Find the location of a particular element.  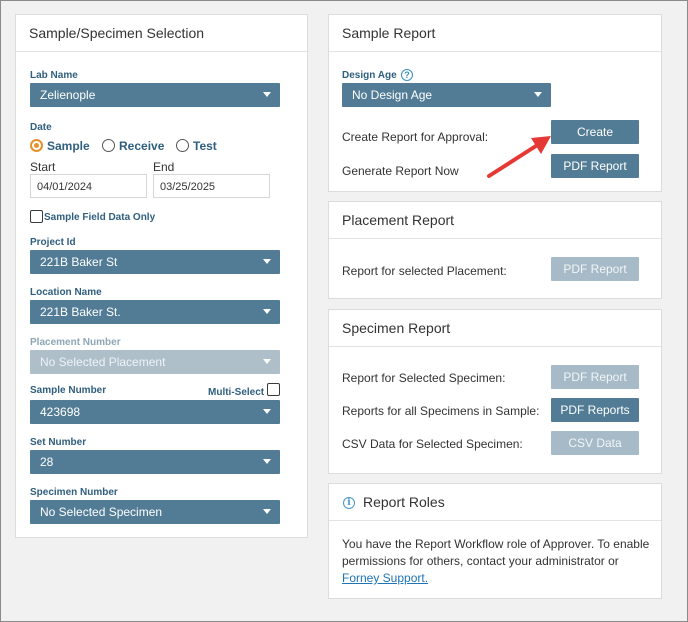

date-radio-sample-label: Sample is located at coordinates (68, 146).